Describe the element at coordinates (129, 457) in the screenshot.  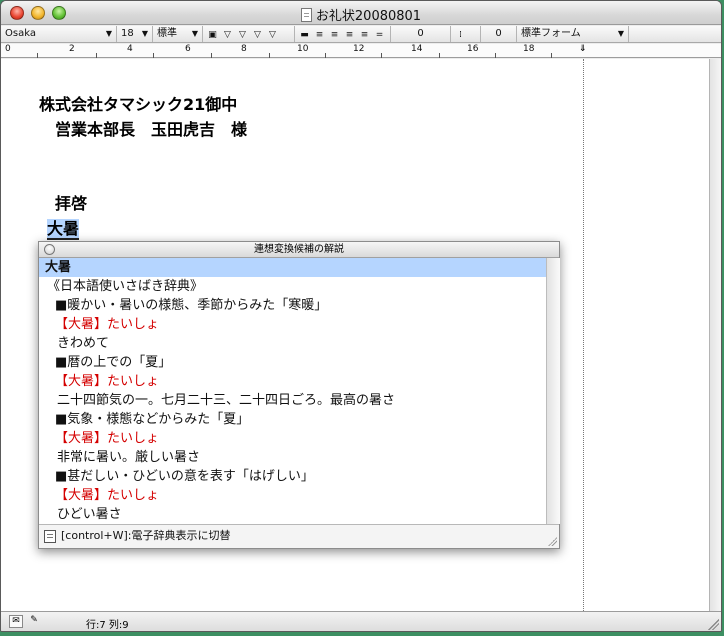
I see `list-item: 非常に暑い。厳しい暑さ` at that location.